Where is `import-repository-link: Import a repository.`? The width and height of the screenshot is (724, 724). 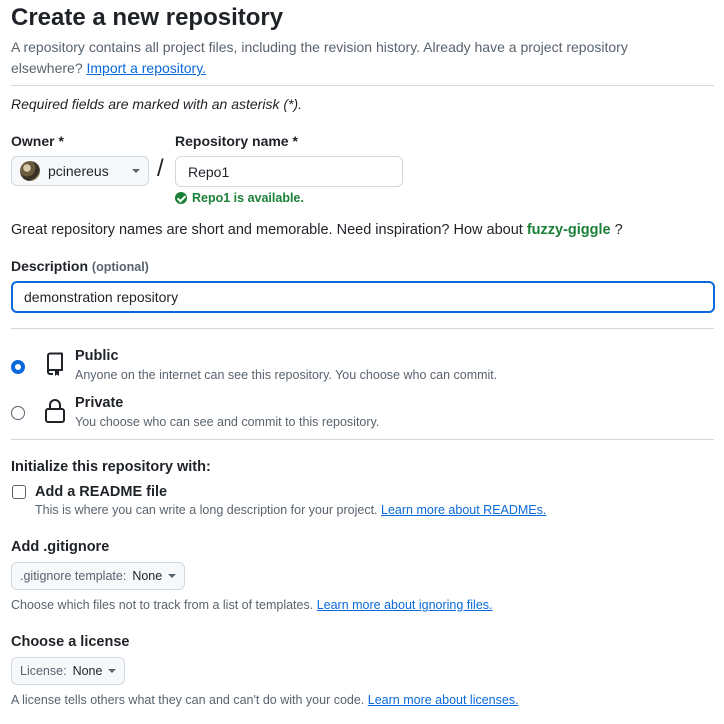
import-repository-link: Import a repository. is located at coordinates (147, 68).